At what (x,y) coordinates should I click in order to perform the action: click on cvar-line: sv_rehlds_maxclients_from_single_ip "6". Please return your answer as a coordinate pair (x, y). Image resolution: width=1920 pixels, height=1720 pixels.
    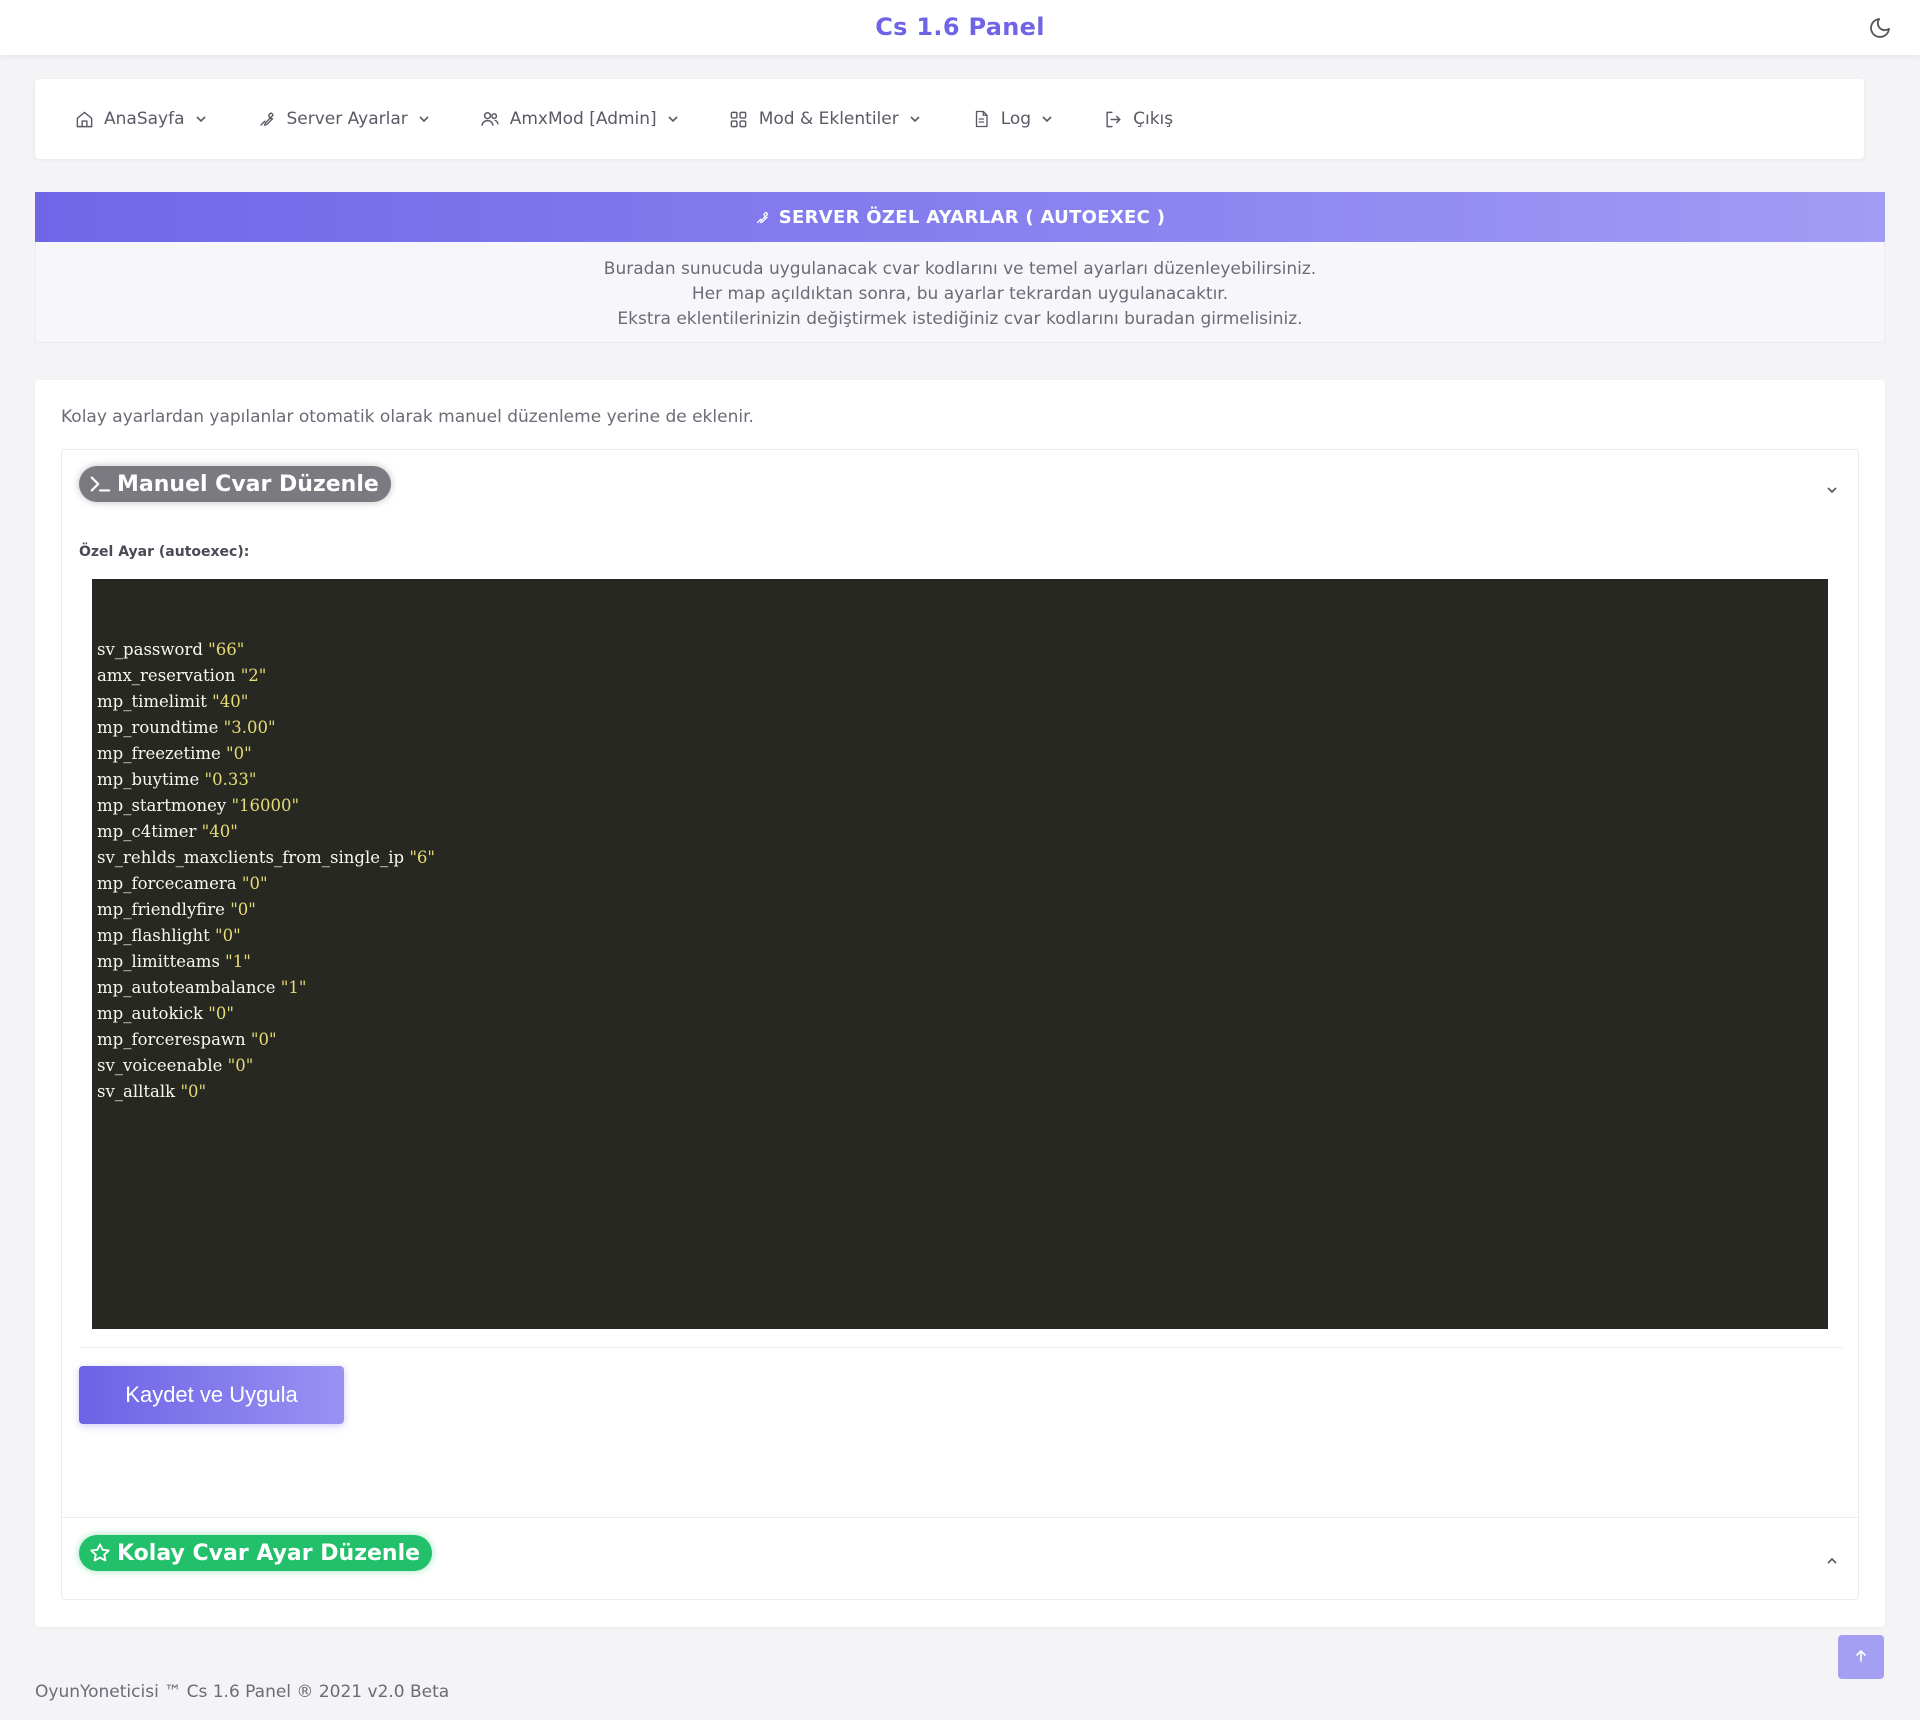
    Looking at the image, I should click on (962, 858).